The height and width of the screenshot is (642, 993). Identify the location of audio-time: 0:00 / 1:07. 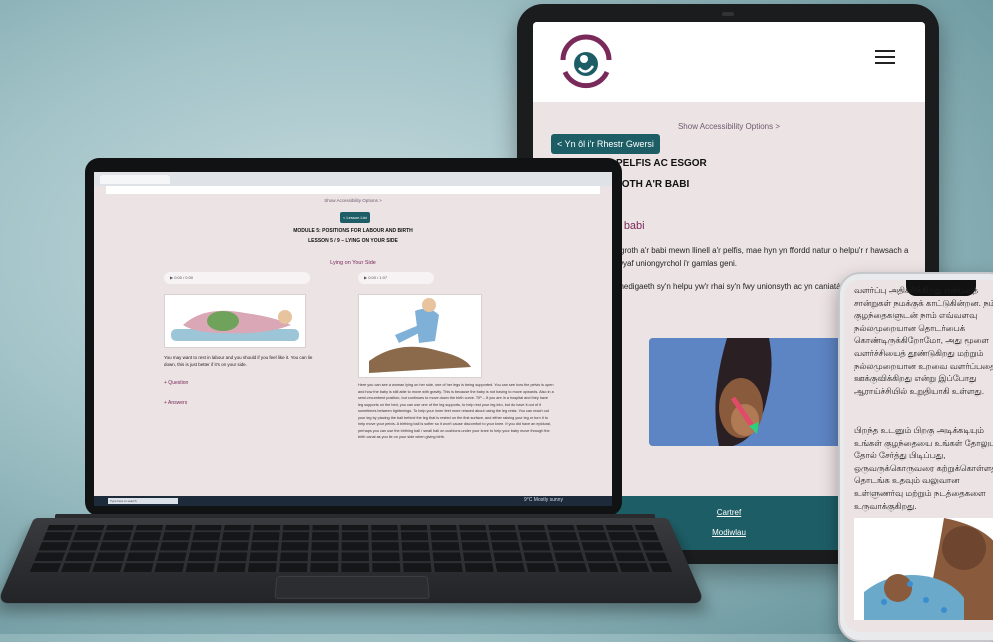
(378, 277).